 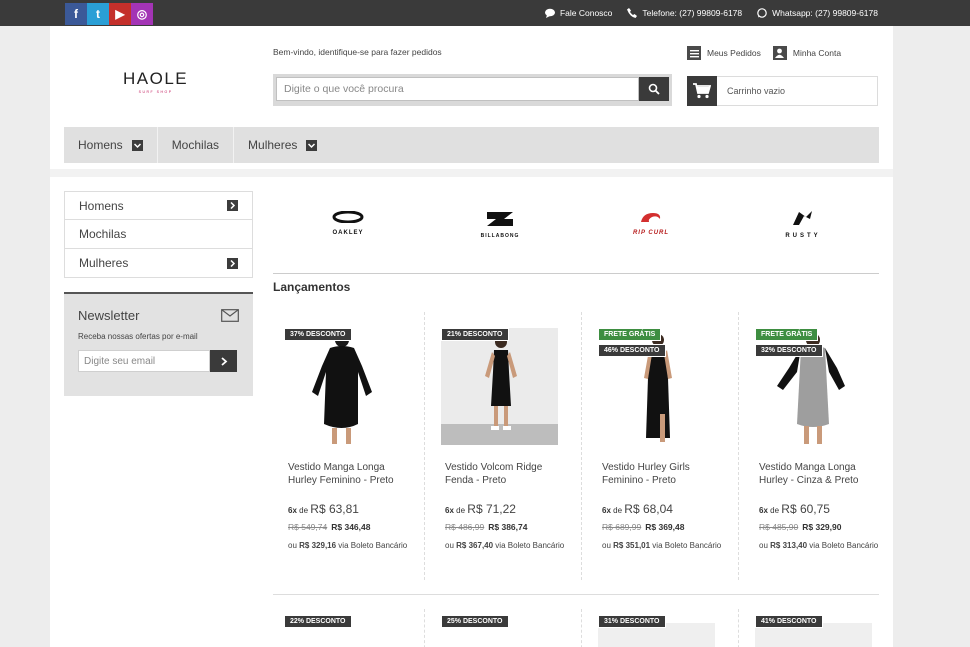 What do you see at coordinates (664, 474) in the screenshot?
I see `product-name: Vestido Hurley Girls Feminino - Preto` at bounding box center [664, 474].